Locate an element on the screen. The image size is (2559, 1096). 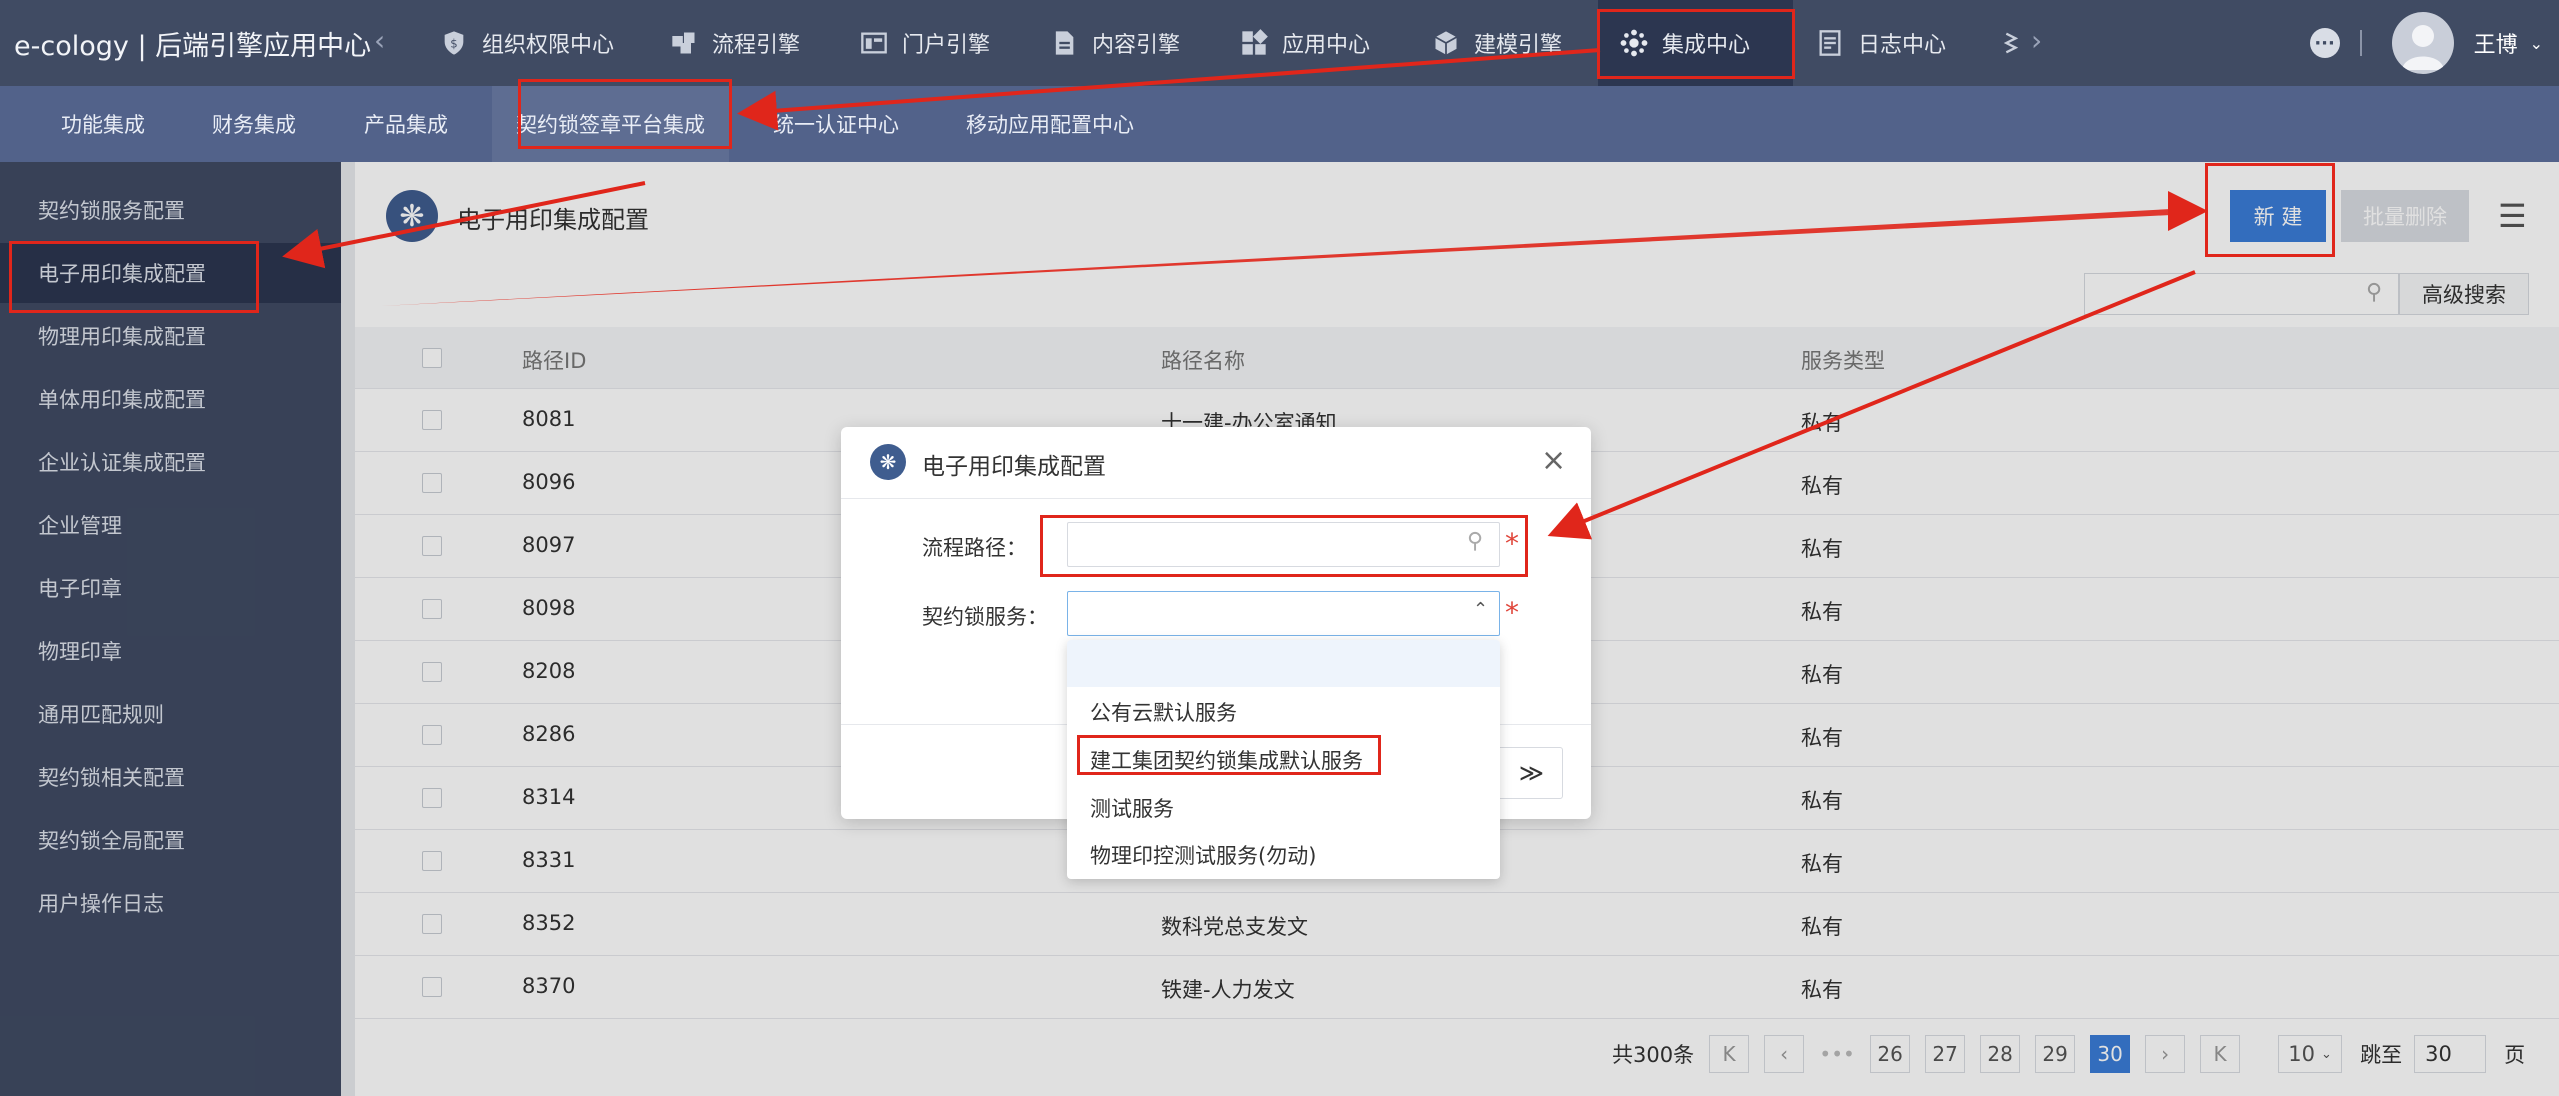
list-view-icon: ☰ is located at coordinates (2512, 216).